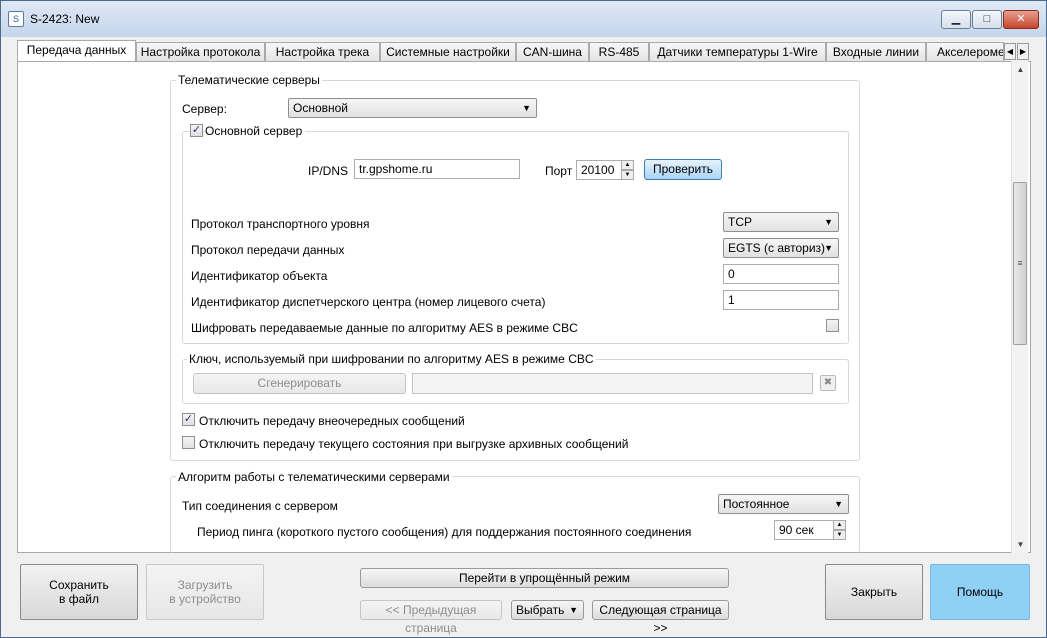 The image size is (1047, 638). Describe the element at coordinates (1010, 51) in the screenshot. I see `tab-scroll-left-icon: ◀` at that location.